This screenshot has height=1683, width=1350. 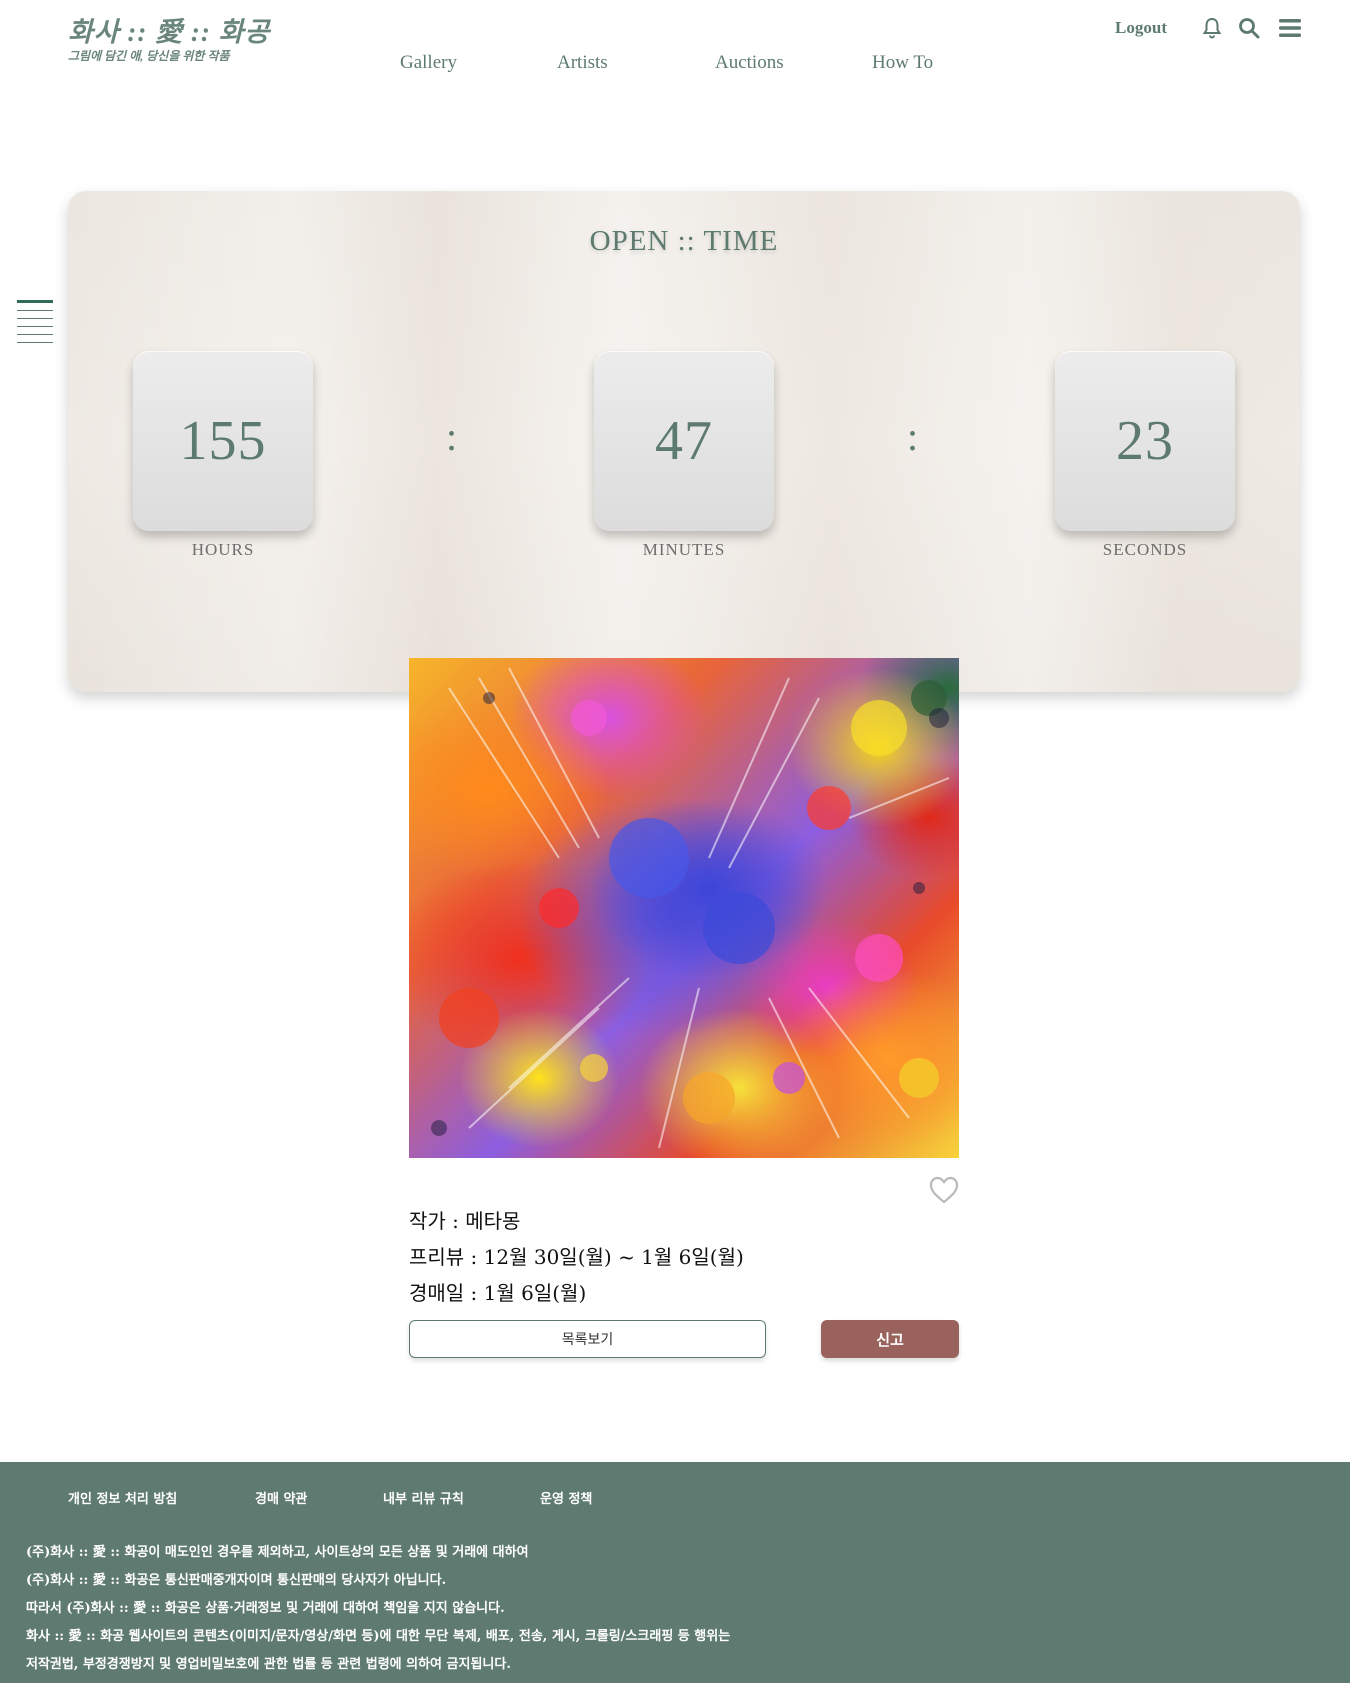 What do you see at coordinates (890, 1339) in the screenshot?
I see `report-button: 신고` at bounding box center [890, 1339].